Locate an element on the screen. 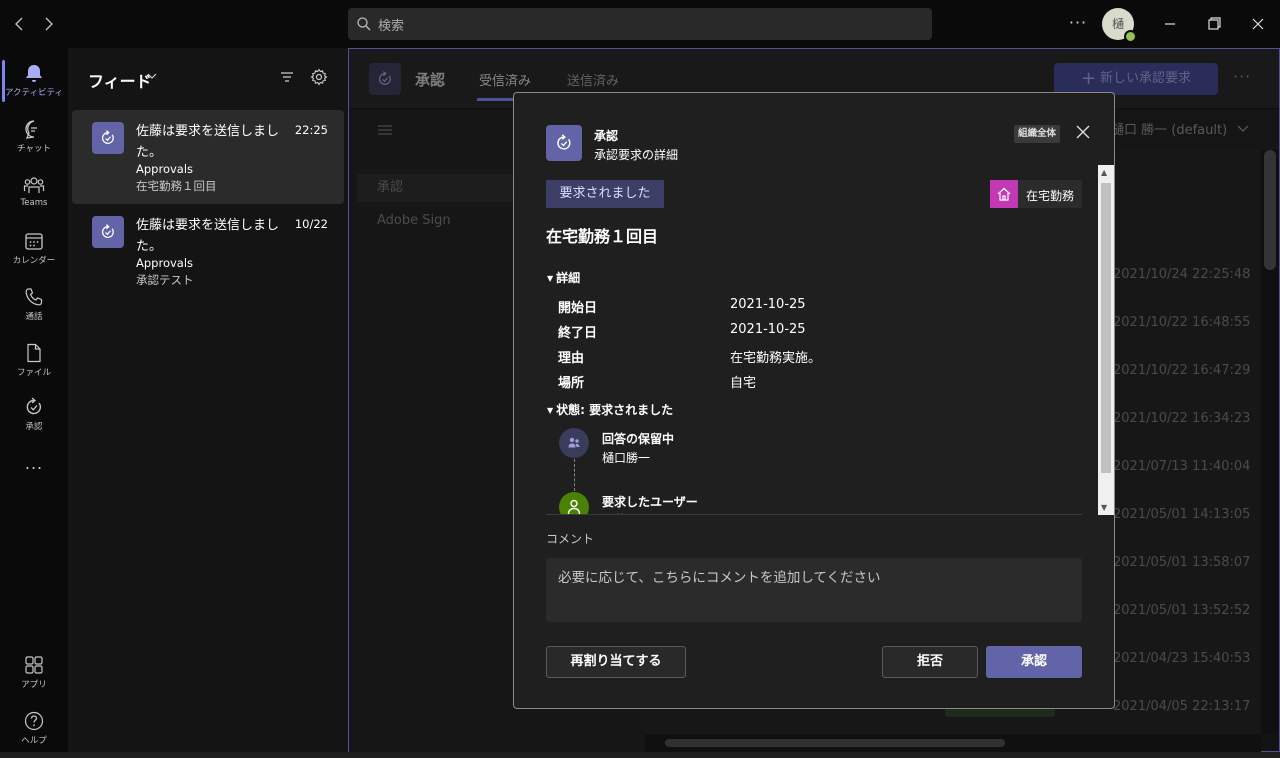  rail-item-activity: アクティビティ is located at coordinates (34, 82).